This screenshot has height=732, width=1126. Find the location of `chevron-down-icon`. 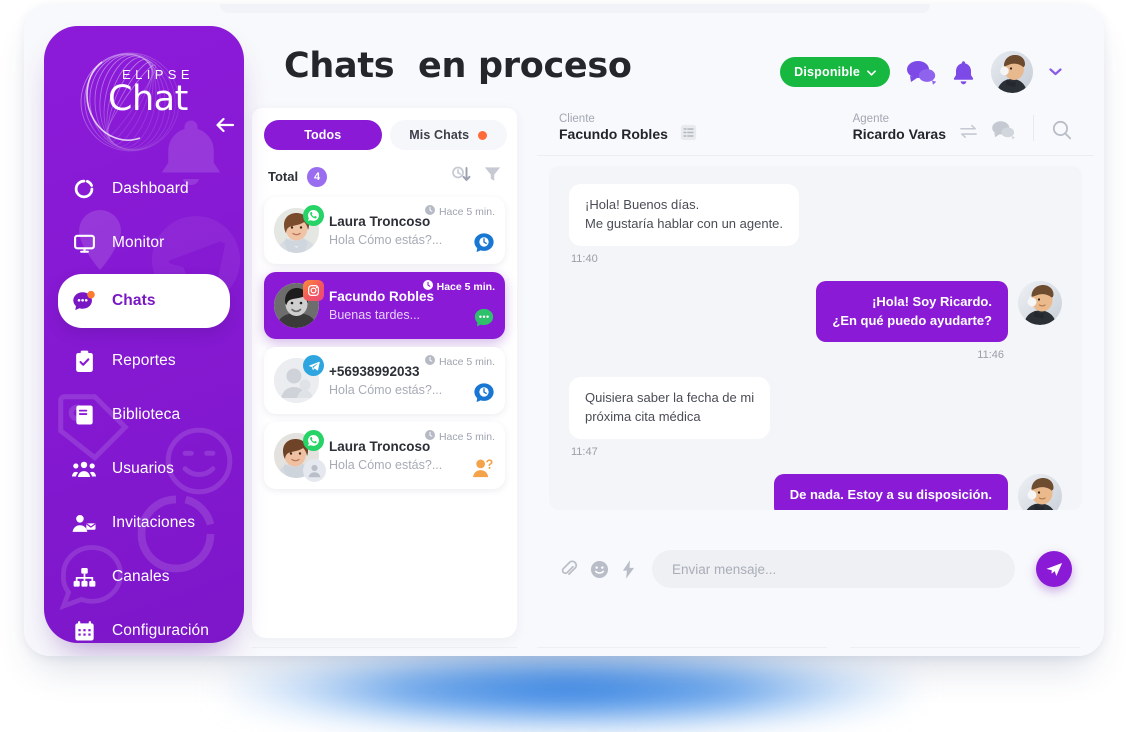

chevron-down-icon is located at coordinates (871, 72).